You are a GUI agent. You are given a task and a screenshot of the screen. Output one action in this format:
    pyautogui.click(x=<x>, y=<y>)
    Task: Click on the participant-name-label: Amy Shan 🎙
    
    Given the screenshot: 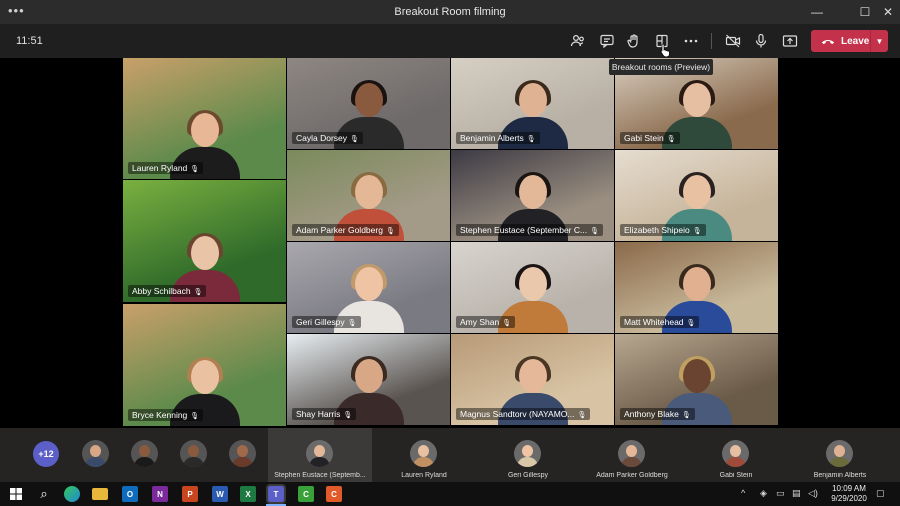 What is the action you would take?
    pyautogui.click(x=486, y=322)
    